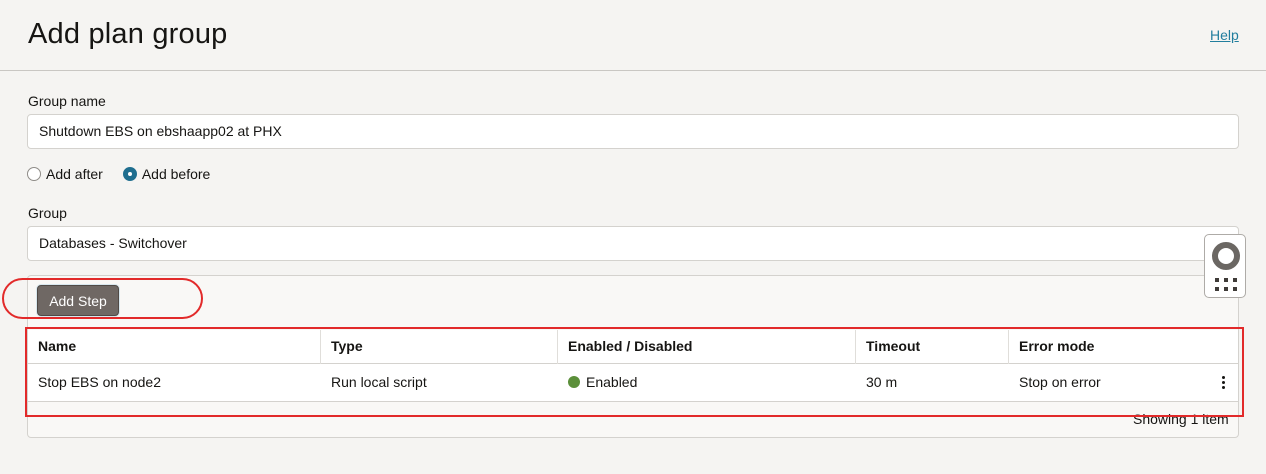 This screenshot has height=474, width=1266. Describe the element at coordinates (102, 298) in the screenshot. I see `annotation-ellipse` at that location.